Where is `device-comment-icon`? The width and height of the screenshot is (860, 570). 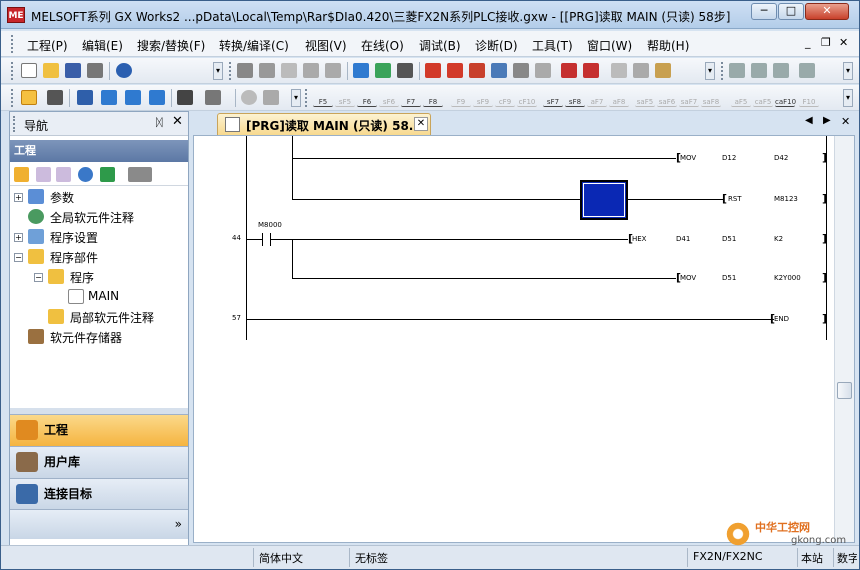 device-comment-icon is located at coordinates (109, 97).